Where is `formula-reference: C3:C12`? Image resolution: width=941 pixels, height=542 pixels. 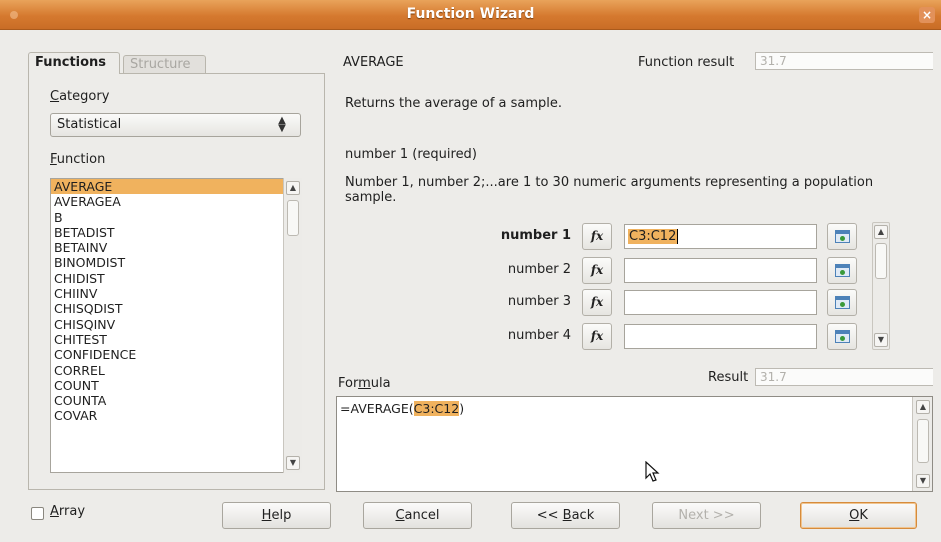 formula-reference: C3:C12 is located at coordinates (436, 408).